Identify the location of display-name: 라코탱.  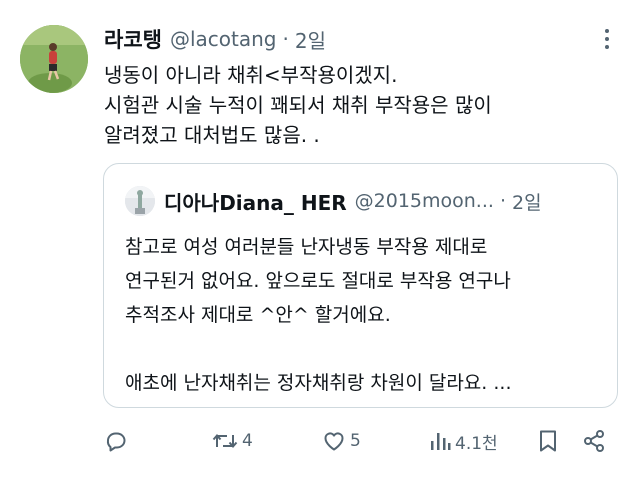
(133, 39).